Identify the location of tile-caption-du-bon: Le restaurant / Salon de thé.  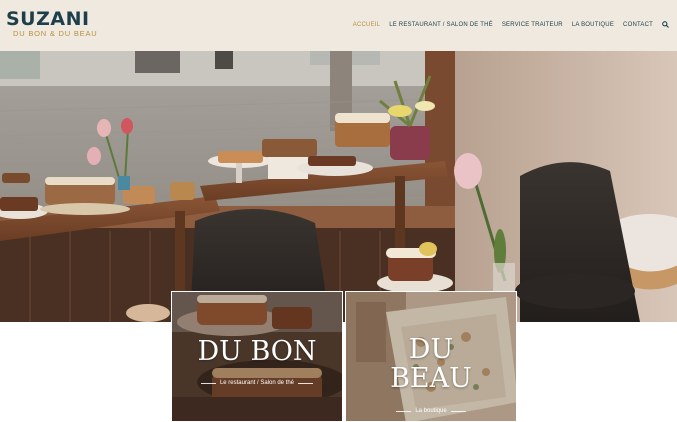
(257, 383).